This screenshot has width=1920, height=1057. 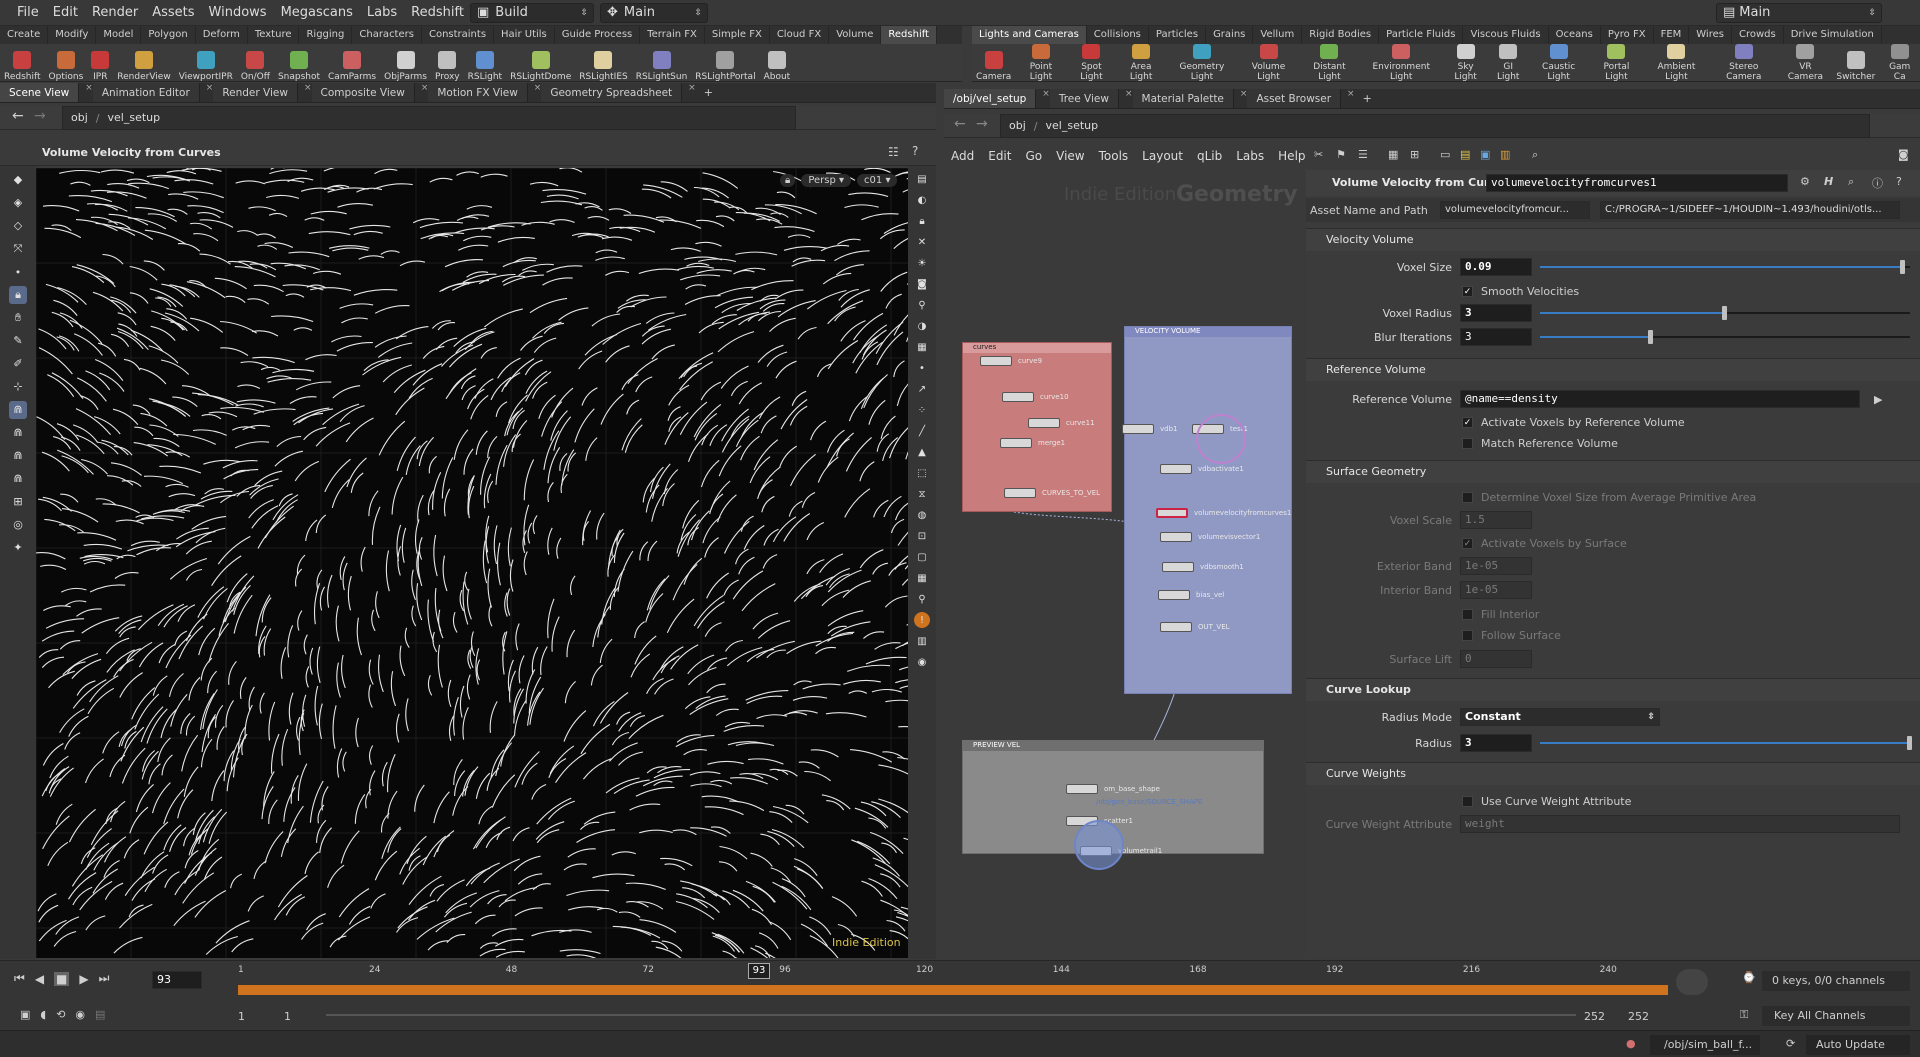 What do you see at coordinates (922, 179) in the screenshot?
I see `display-icon: ▤` at bounding box center [922, 179].